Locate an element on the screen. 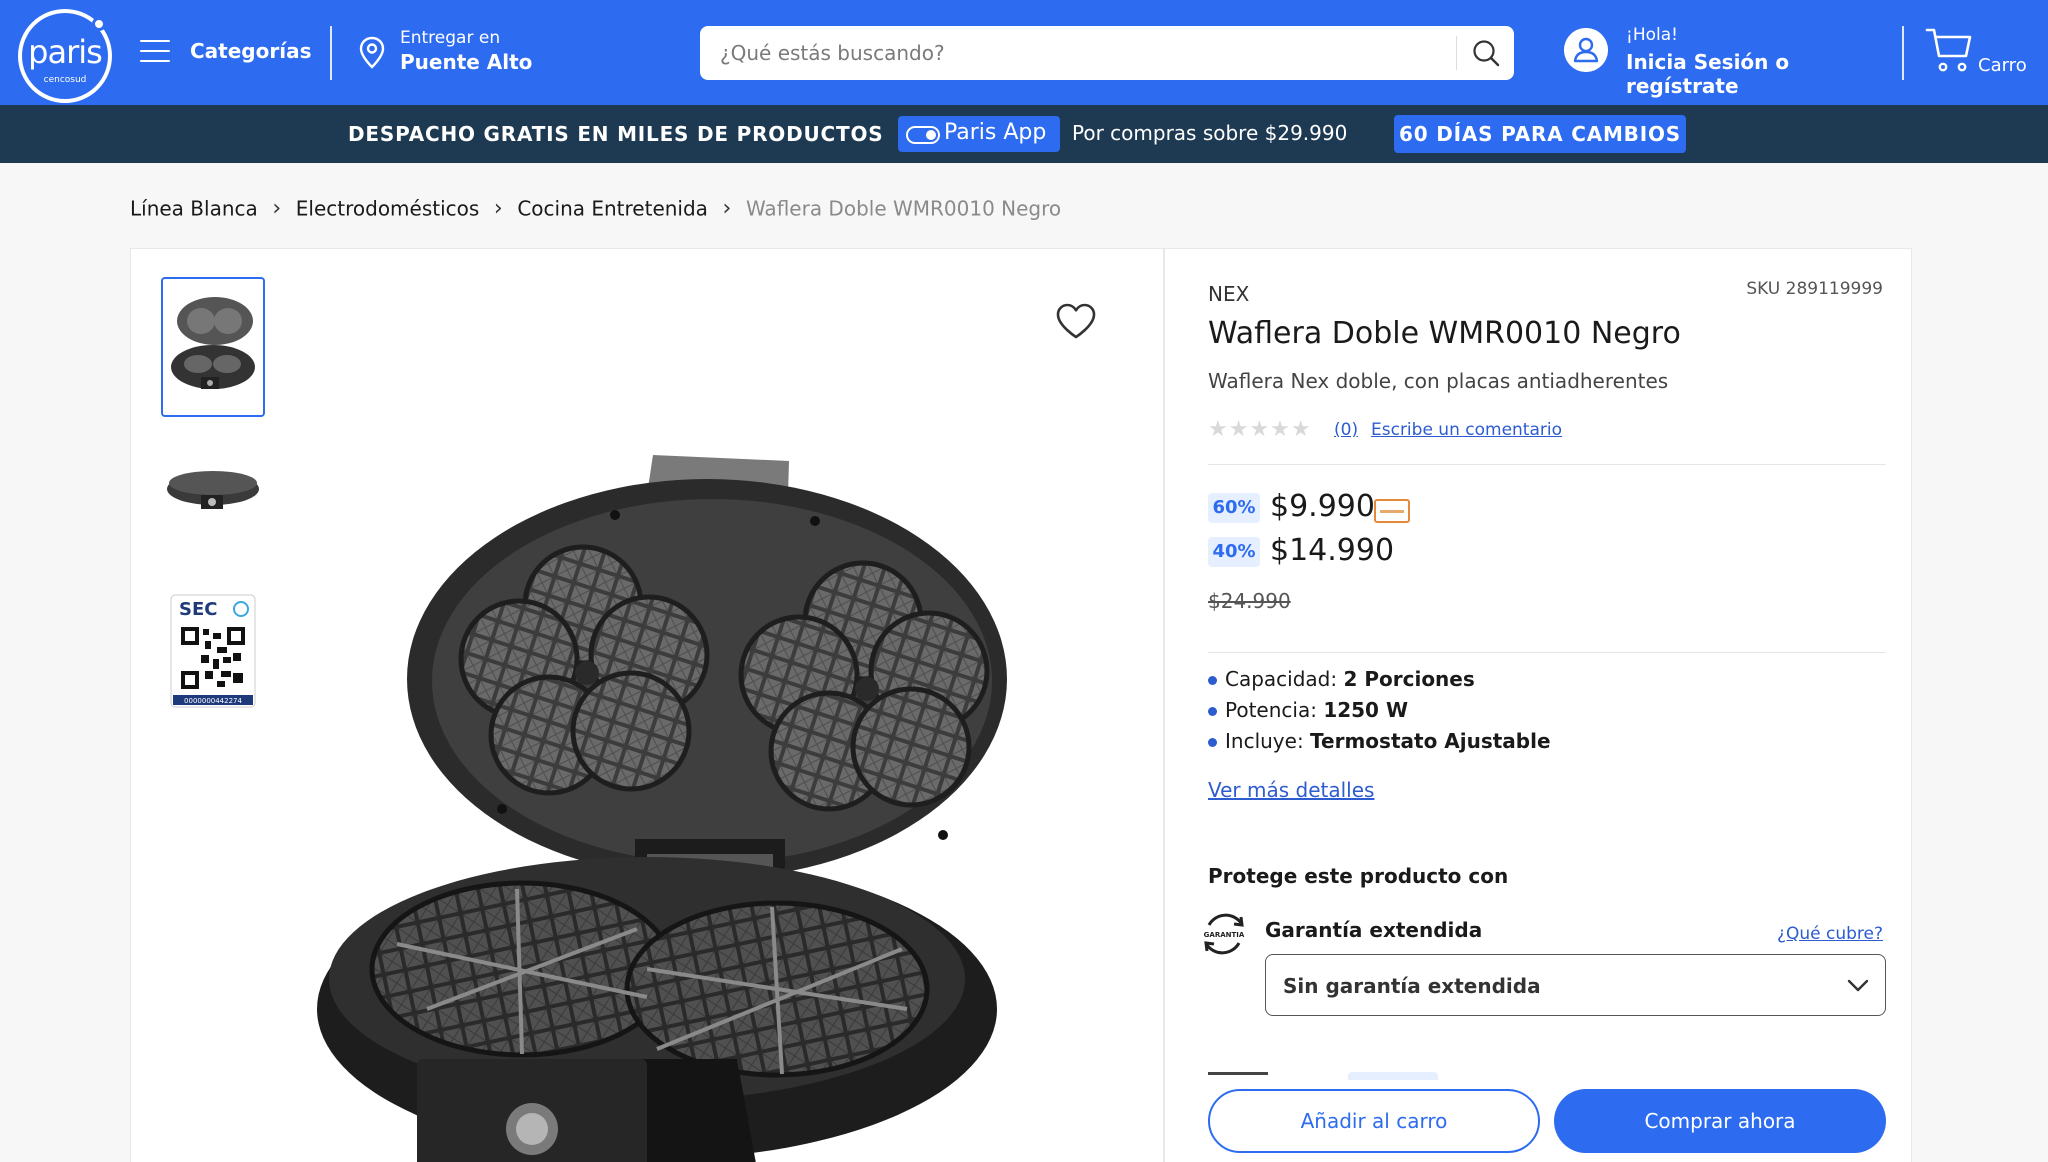  write-review-link: Escribe un comentario is located at coordinates (1466, 430).